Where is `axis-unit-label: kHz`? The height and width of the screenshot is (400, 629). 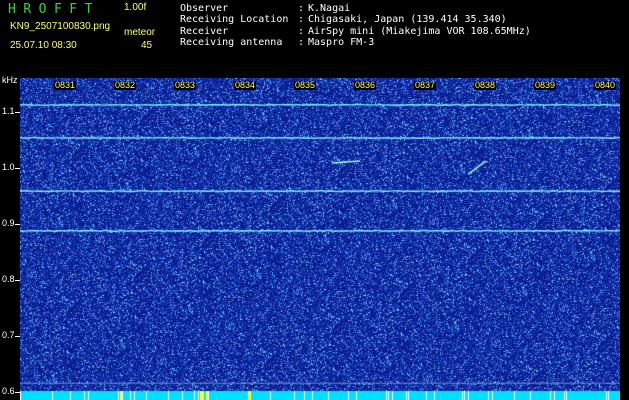 axis-unit-label: kHz is located at coordinates (10, 80).